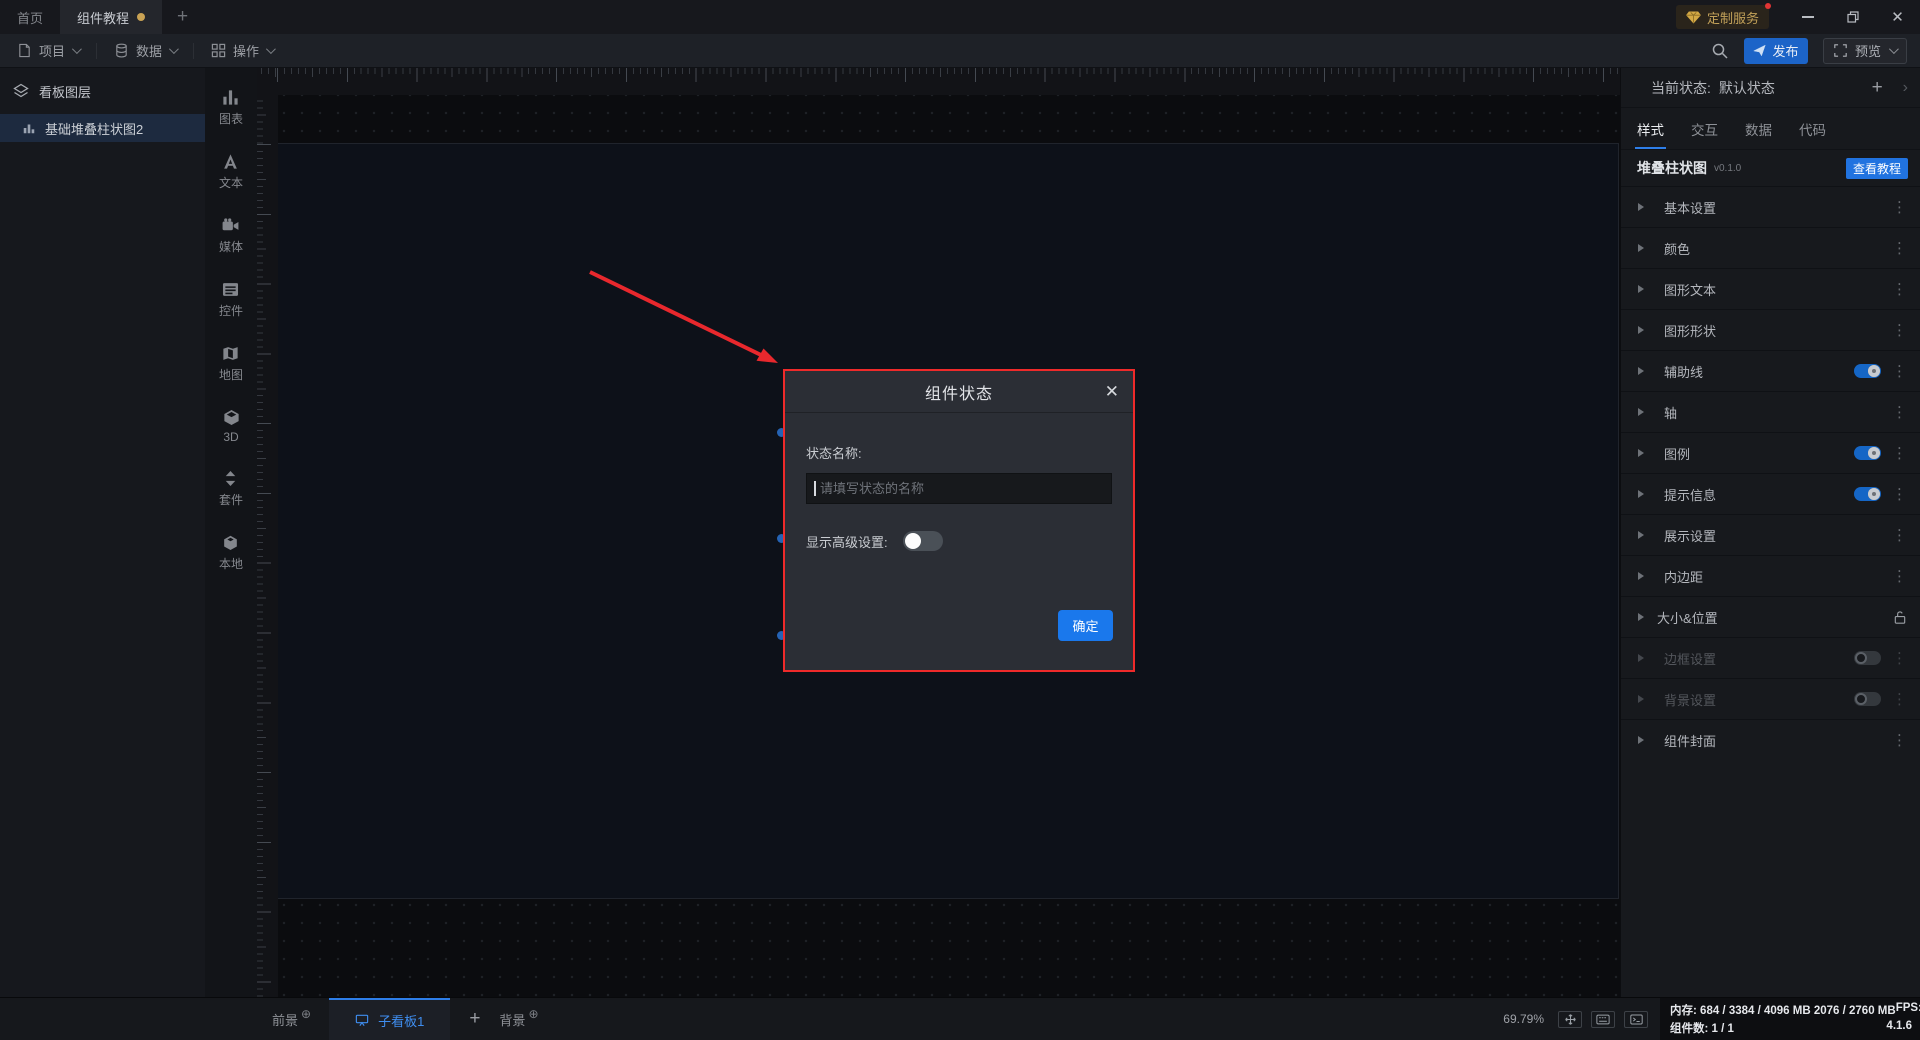 The height and width of the screenshot is (1040, 1920). I want to click on rail-item: 地图, so click(231, 363).